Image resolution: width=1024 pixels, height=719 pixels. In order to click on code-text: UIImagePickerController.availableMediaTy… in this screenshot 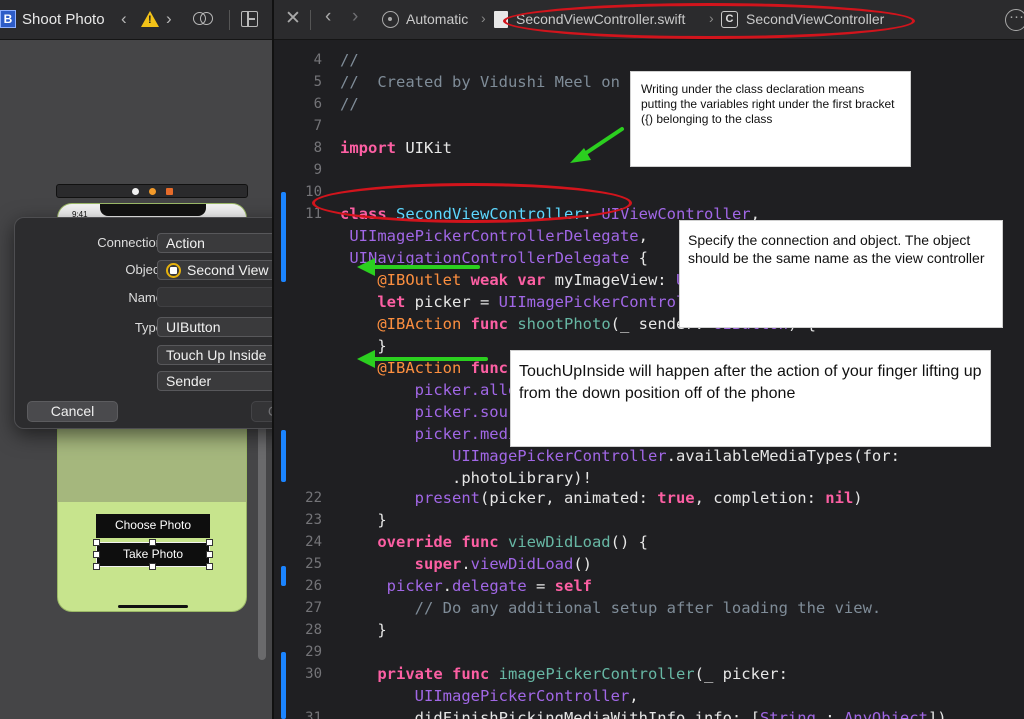, I will do `click(620, 456)`.